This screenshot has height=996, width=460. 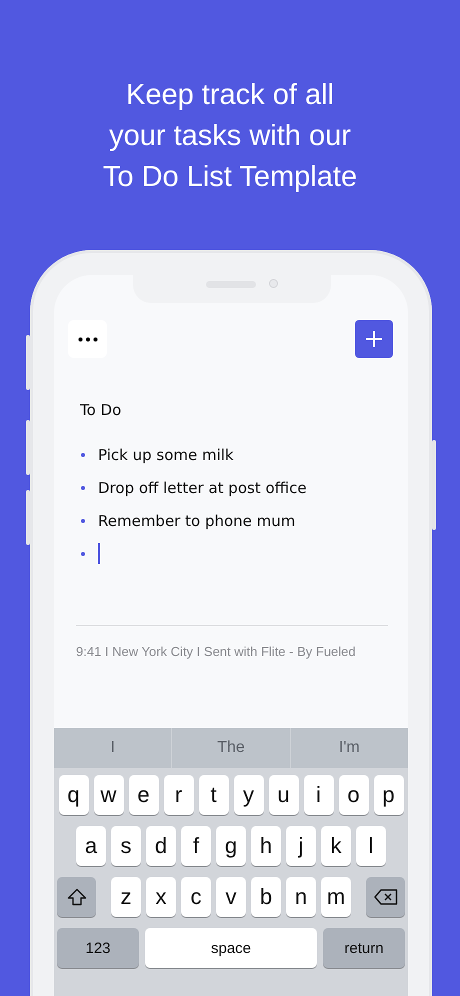 What do you see at coordinates (336, 846) in the screenshot?
I see `key: k` at bounding box center [336, 846].